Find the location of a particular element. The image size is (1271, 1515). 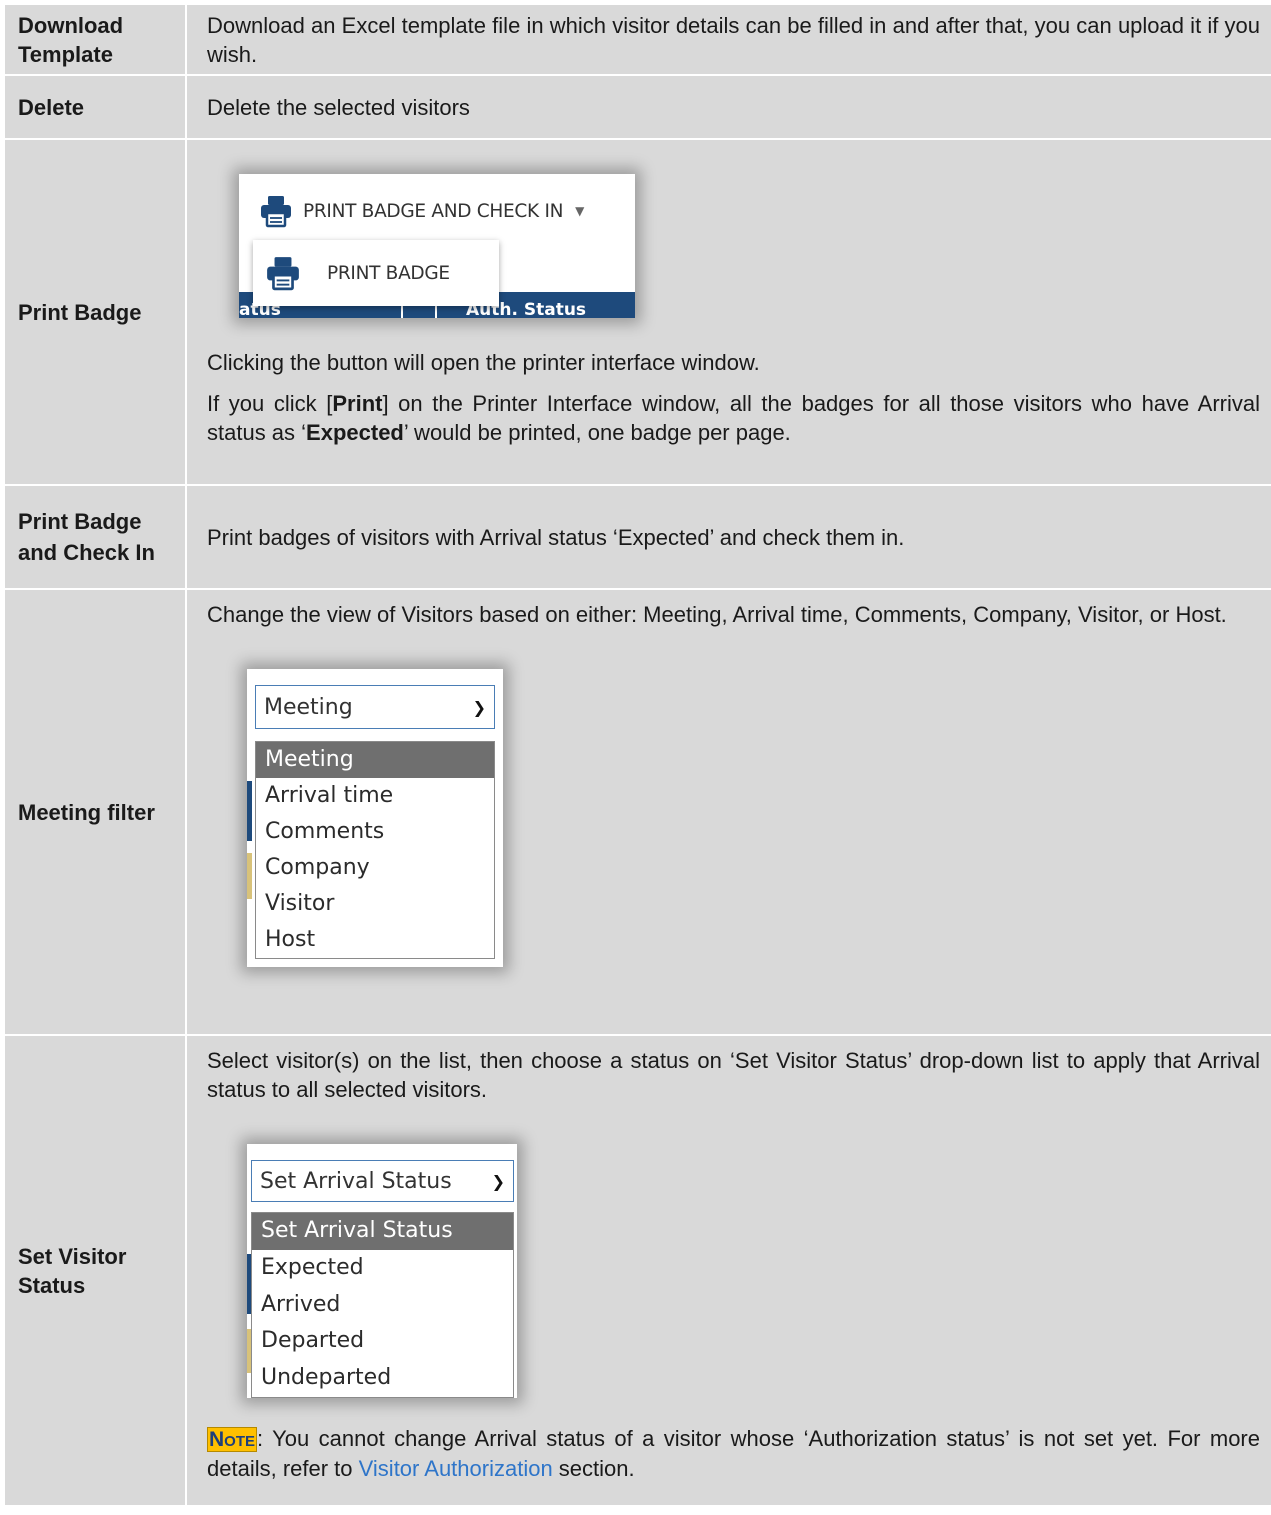

note-label: Note is located at coordinates (232, 1439).